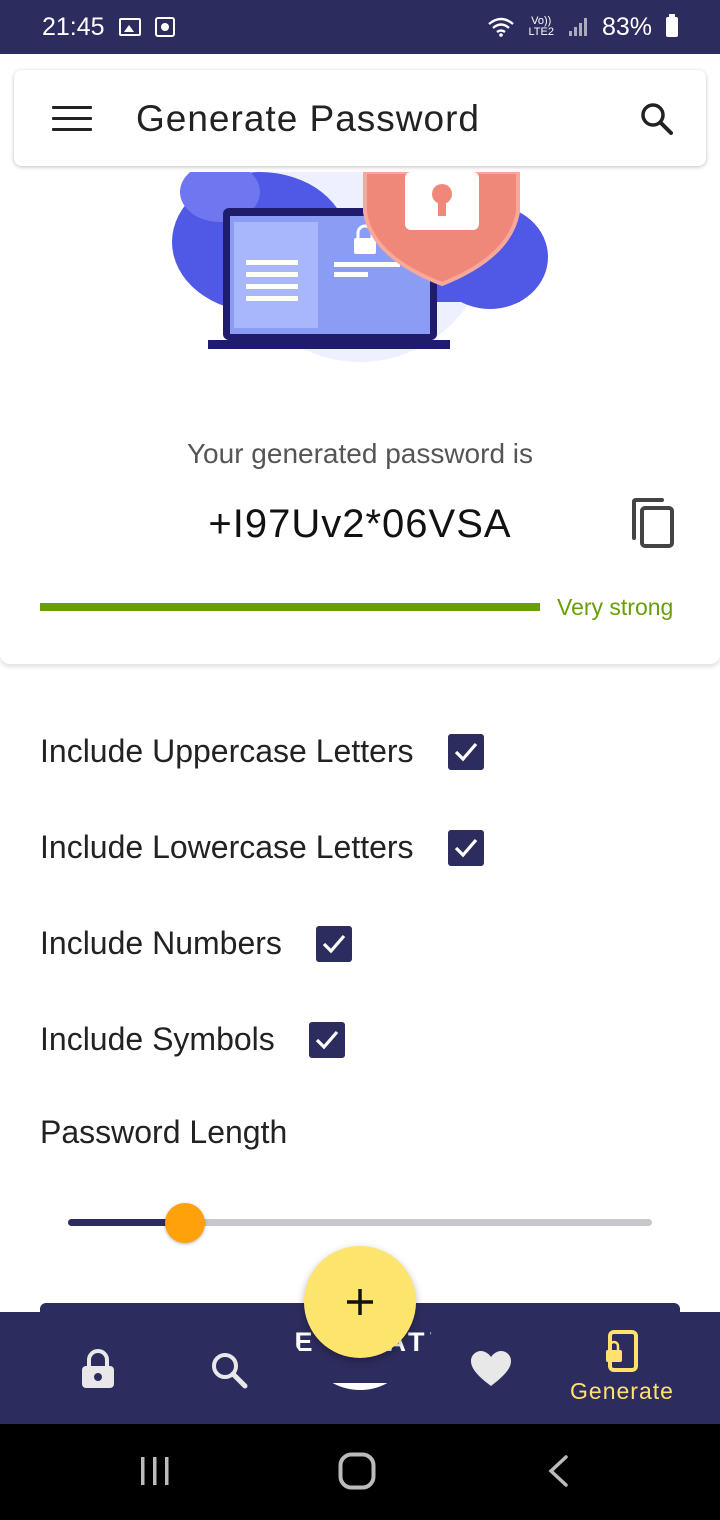 This screenshot has height=1520, width=720. I want to click on option-label: Include Lowercase Letters, so click(227, 847).